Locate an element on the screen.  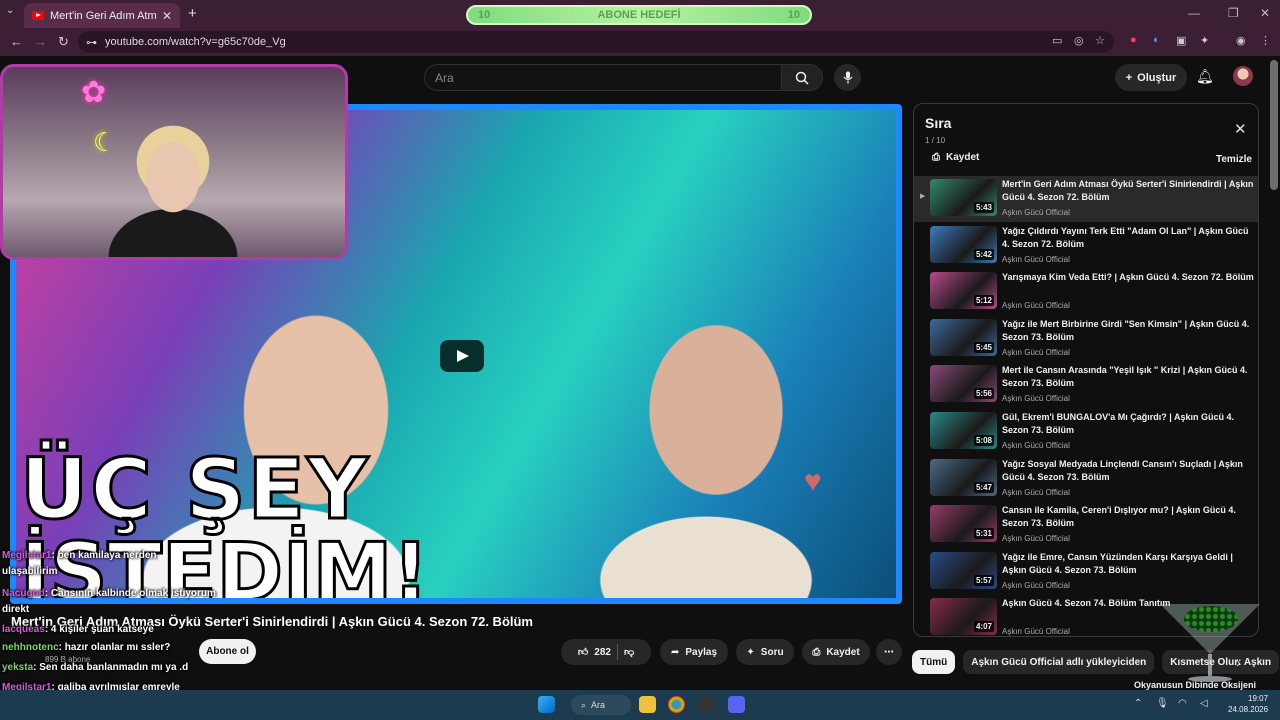
profile-icon: ◉ is located at coordinates (1241, 40).